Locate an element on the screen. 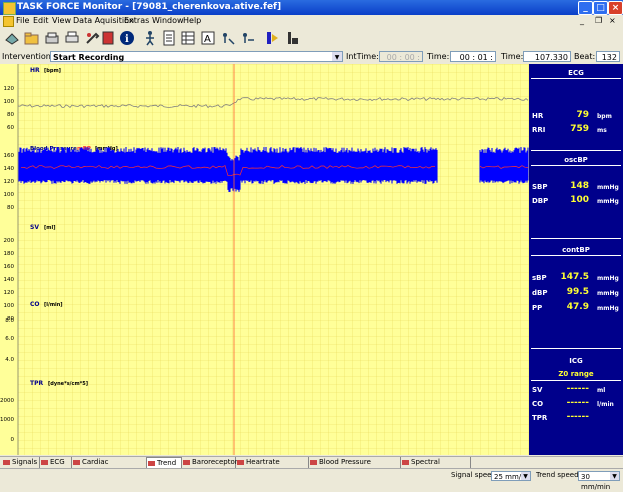  osc-sbp-unit: mmHg is located at coordinates (608, 187).